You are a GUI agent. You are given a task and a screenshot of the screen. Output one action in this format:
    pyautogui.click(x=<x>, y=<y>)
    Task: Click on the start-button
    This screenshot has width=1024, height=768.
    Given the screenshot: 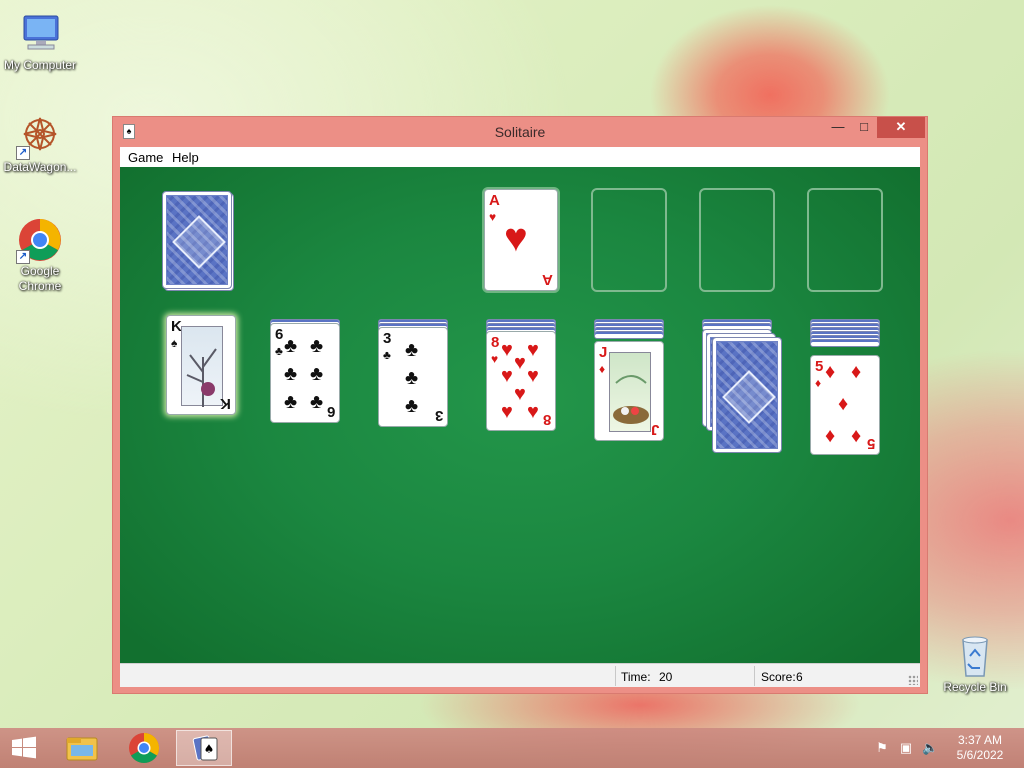 What is the action you would take?
    pyautogui.click(x=24, y=748)
    